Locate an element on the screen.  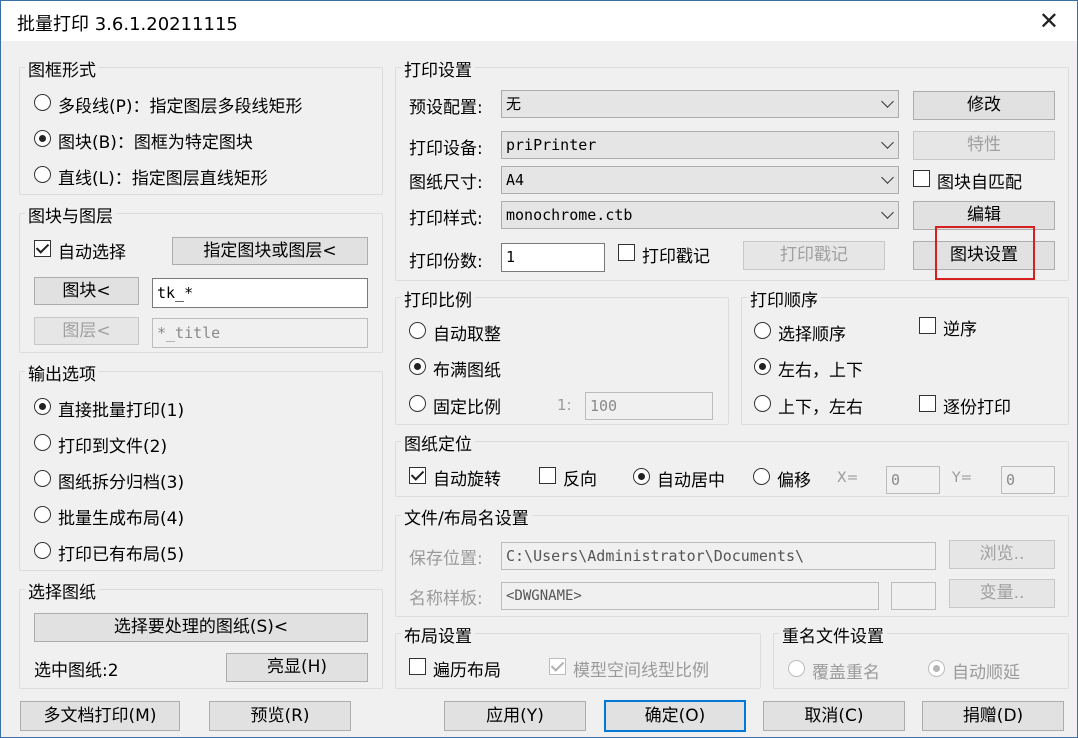
specify-block-layer-button: 指定图块或图层< is located at coordinates (270, 251).